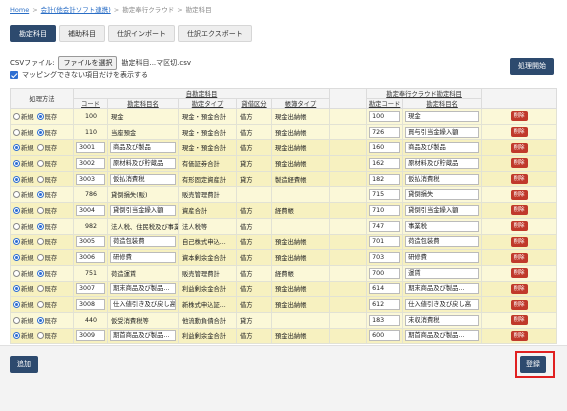 This screenshot has width=567, height=411. What do you see at coordinates (90, 258) in the screenshot?
I see `code-input: 3006` at bounding box center [90, 258].